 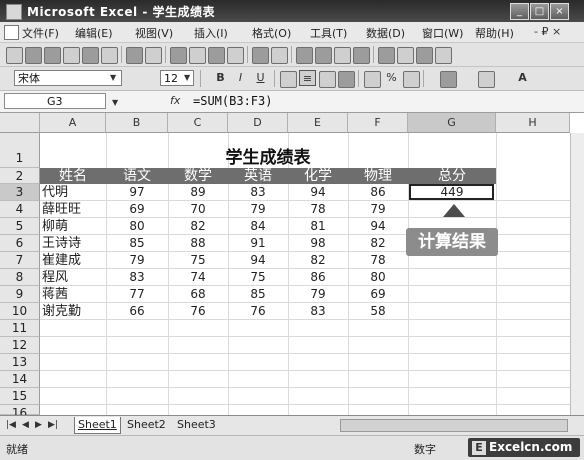 What do you see at coordinates (97, 425) in the screenshot?
I see `tab-sheet1: Sheet1` at bounding box center [97, 425].